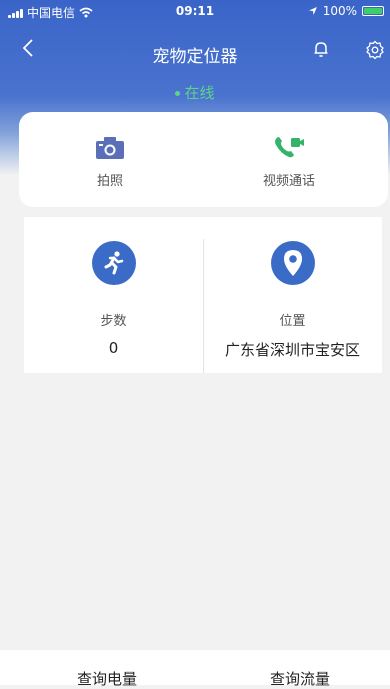  Describe the element at coordinates (292, 350) in the screenshot. I see `location-value: 广东省深圳市宝安区` at that location.